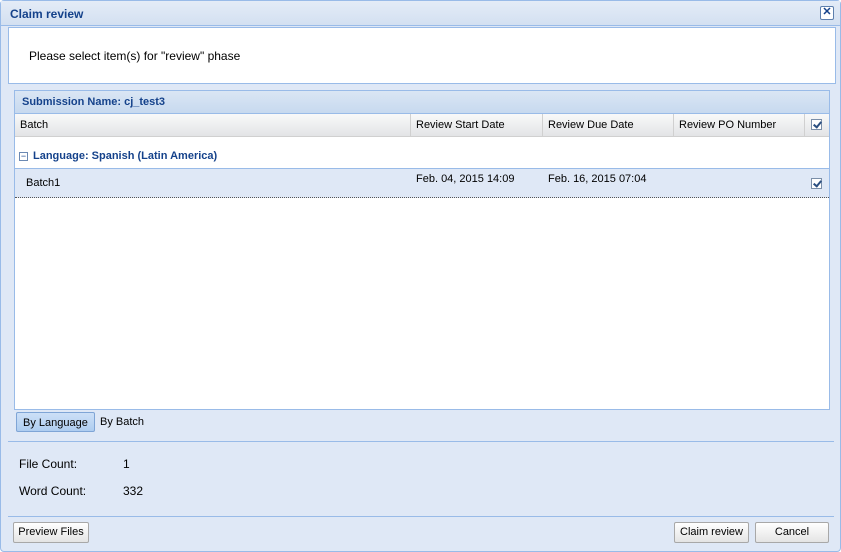 The height and width of the screenshot is (552, 841). I want to click on tab-by-batch: By Batch, so click(122, 422).